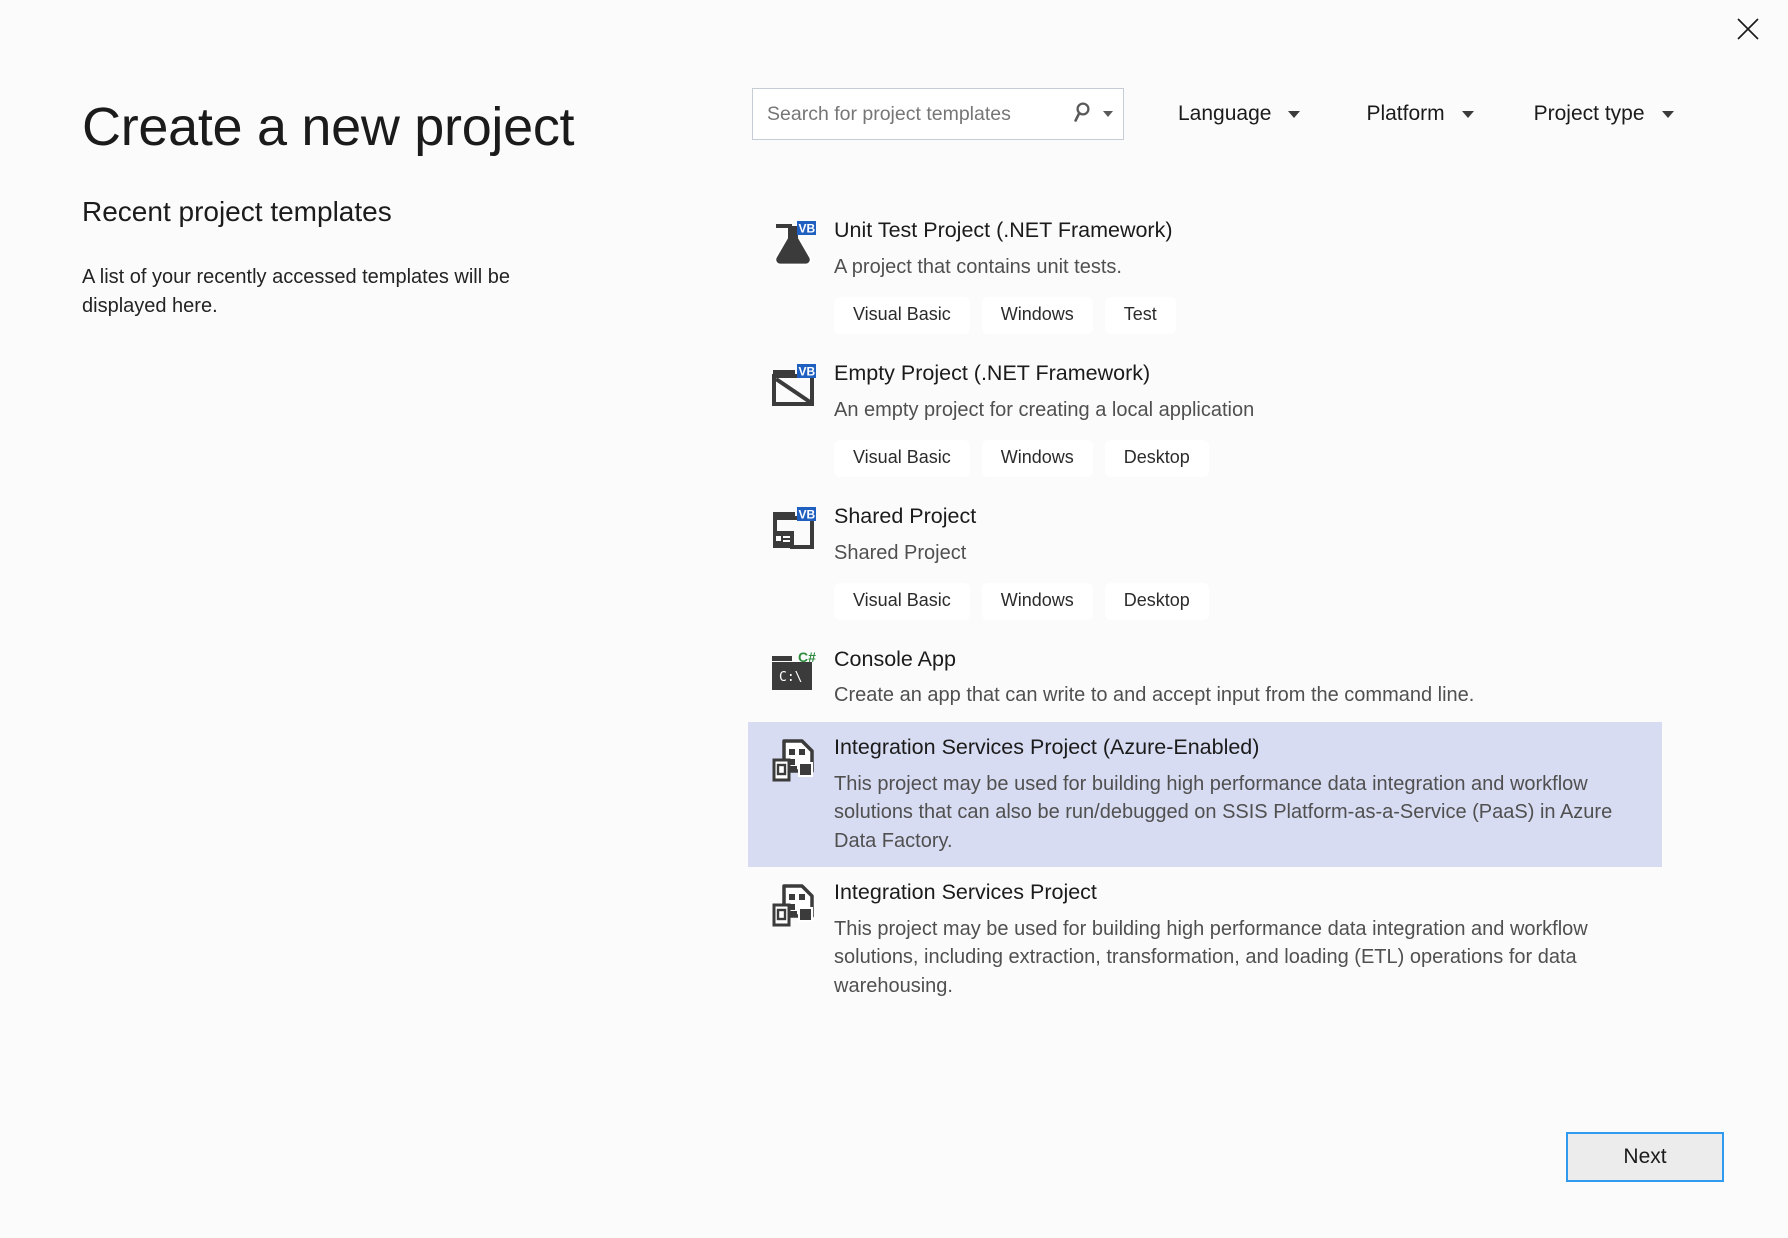 The height and width of the screenshot is (1238, 1788). What do you see at coordinates (793, 386) in the screenshot?
I see `empty-project-vb-icon: VB` at bounding box center [793, 386].